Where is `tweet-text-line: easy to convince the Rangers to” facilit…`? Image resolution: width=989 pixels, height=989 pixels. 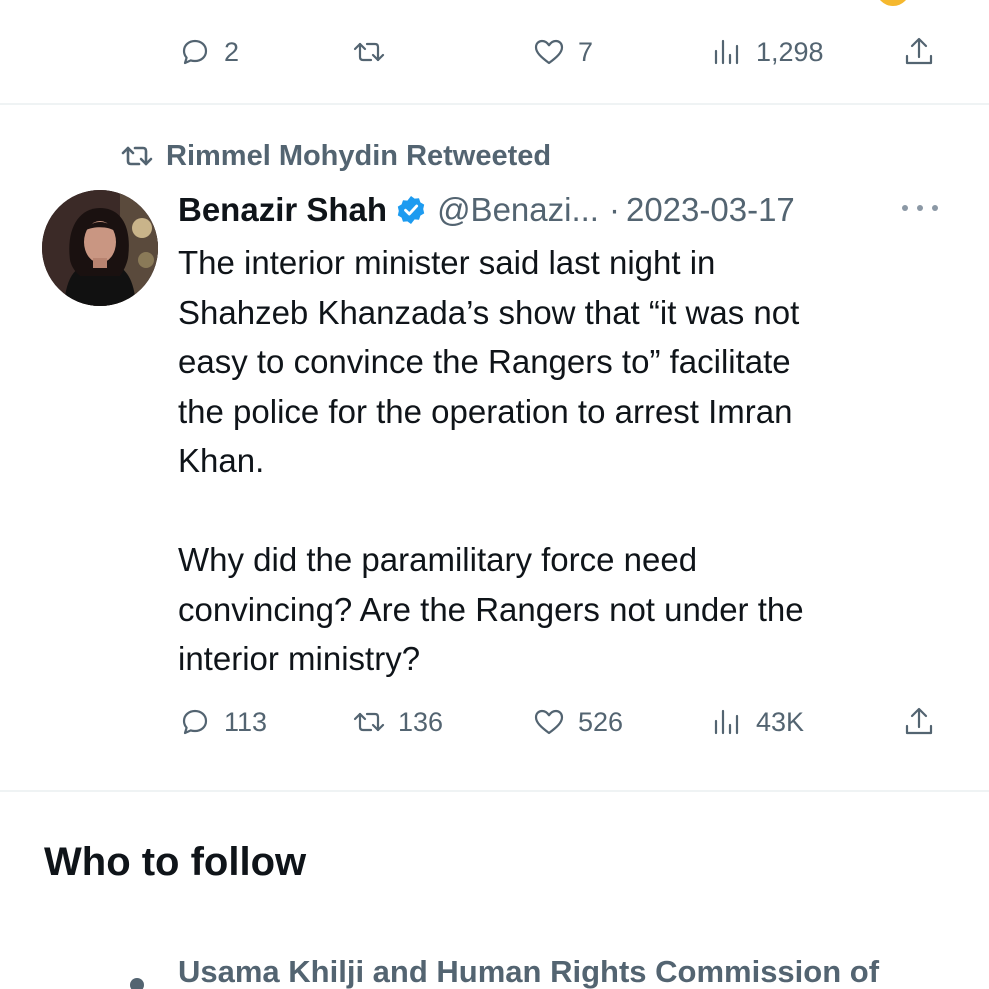
tweet-text-line: easy to convince the Rangers to” facilit… is located at coordinates (484, 361).